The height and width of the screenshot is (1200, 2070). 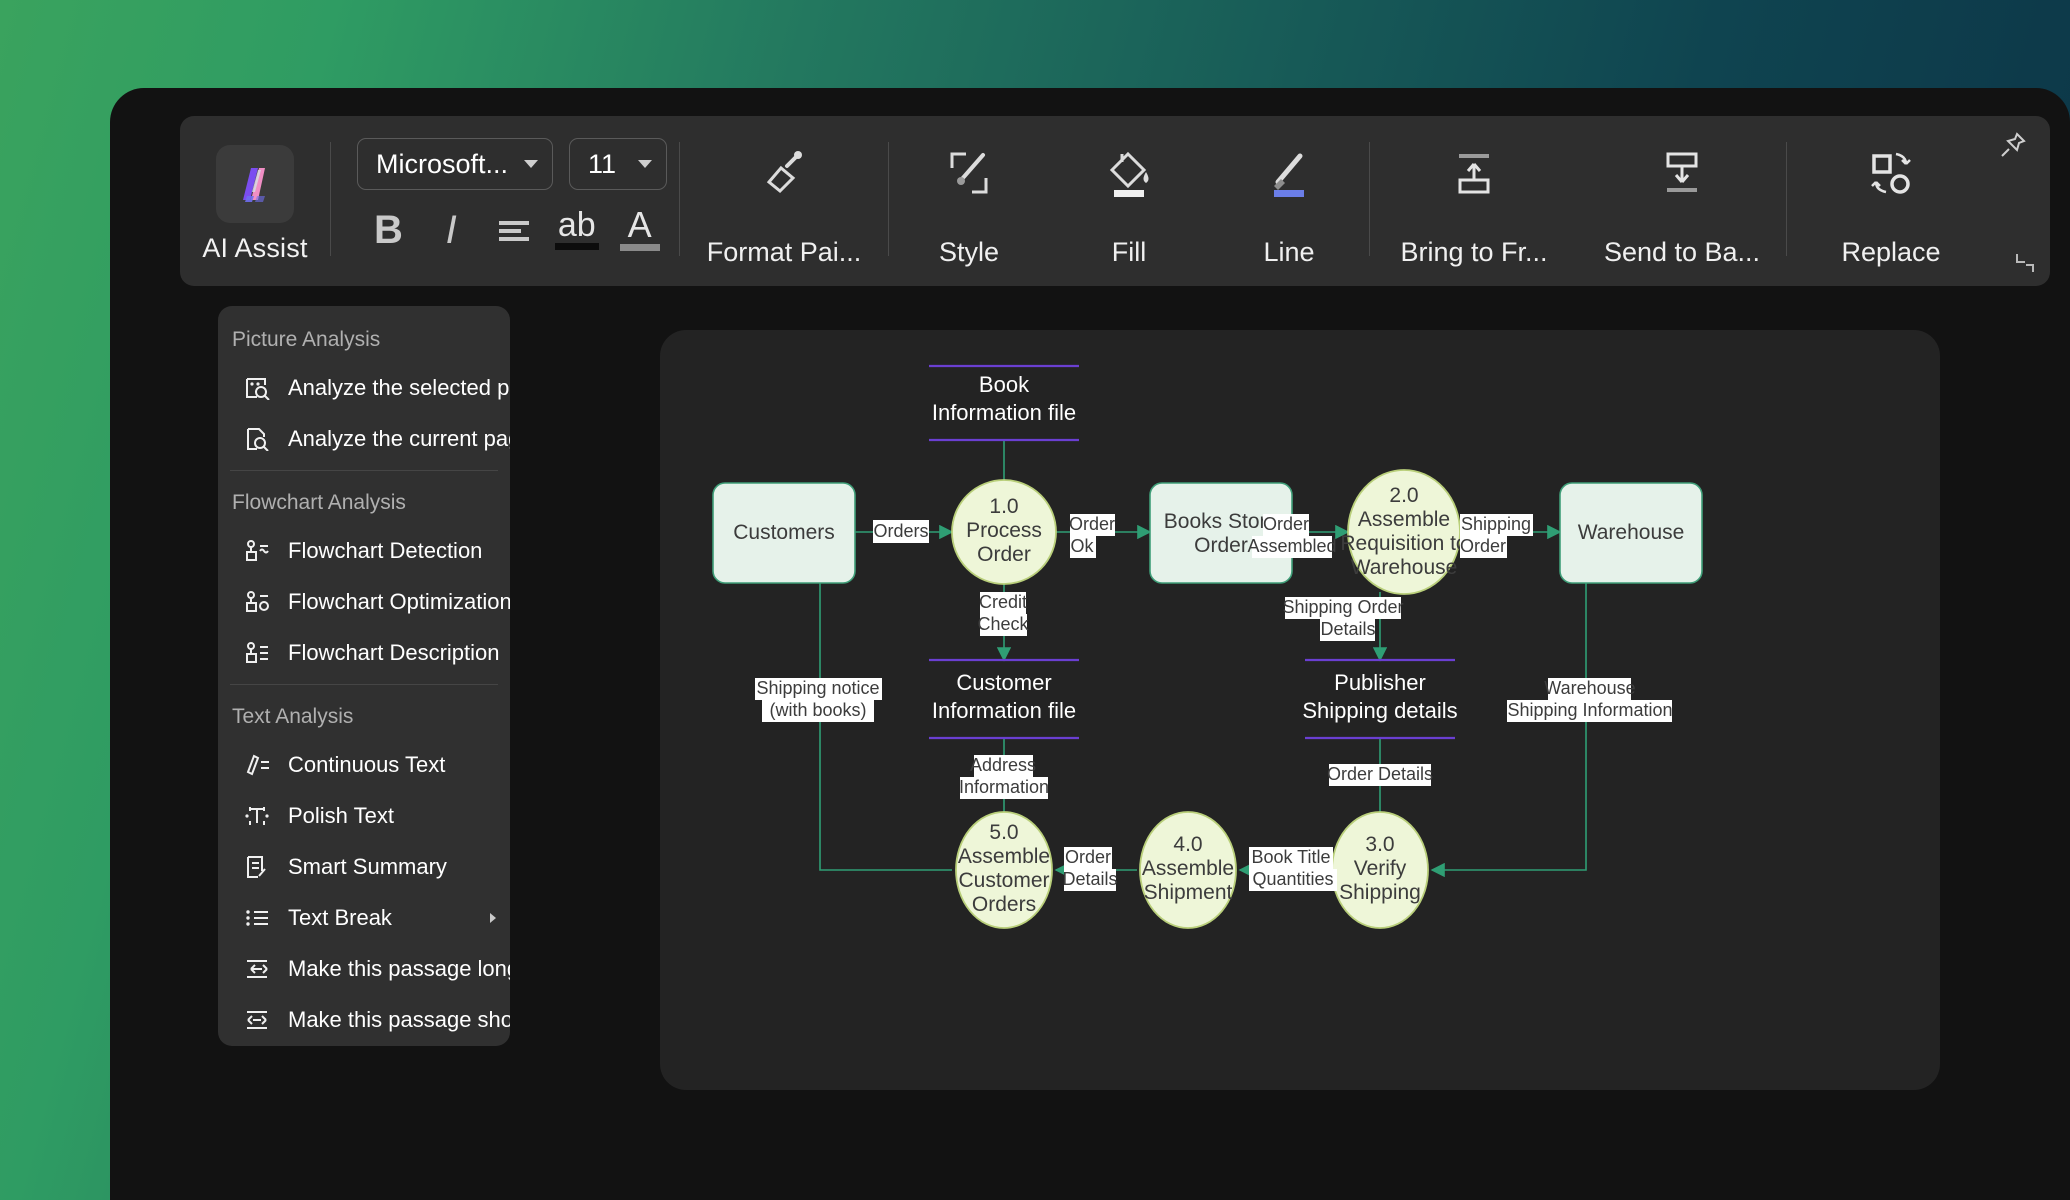 I want to click on menu-item-make-passage-shorter: Make this passage shorter, so click(x=364, y=1019).